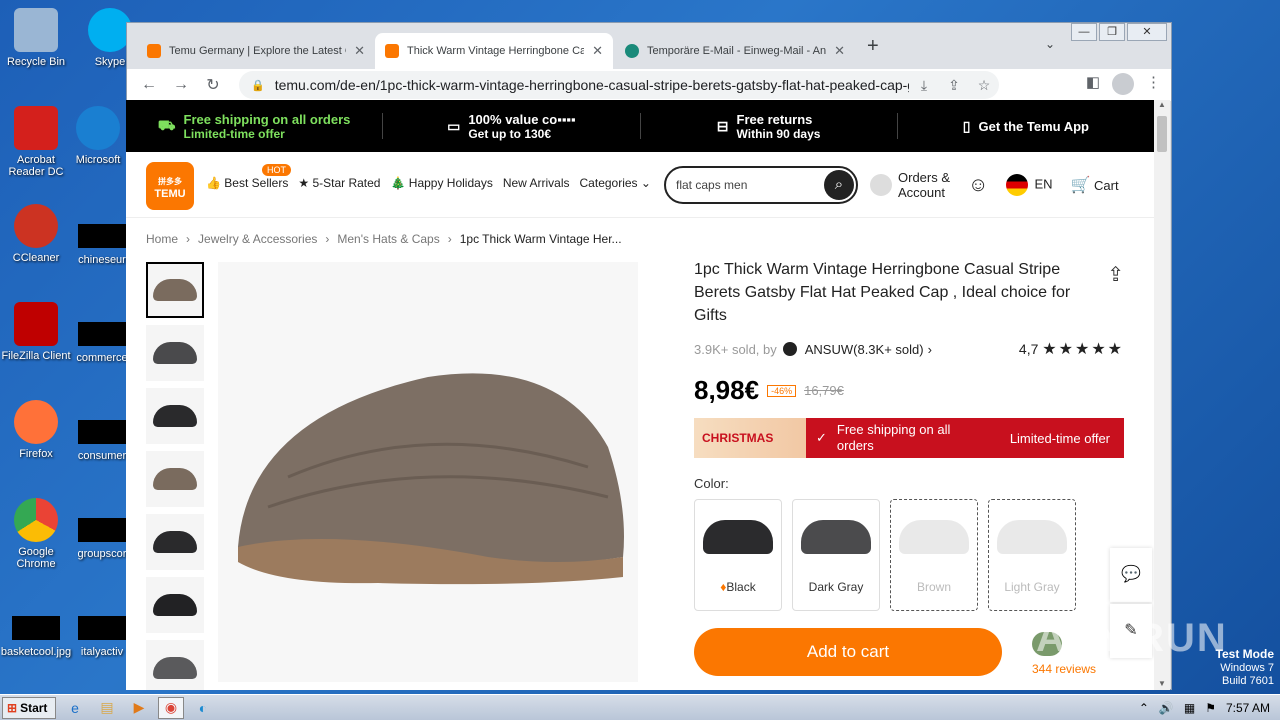  Describe the element at coordinates (213, 85) in the screenshot. I see `reload-button: ↻` at that location.